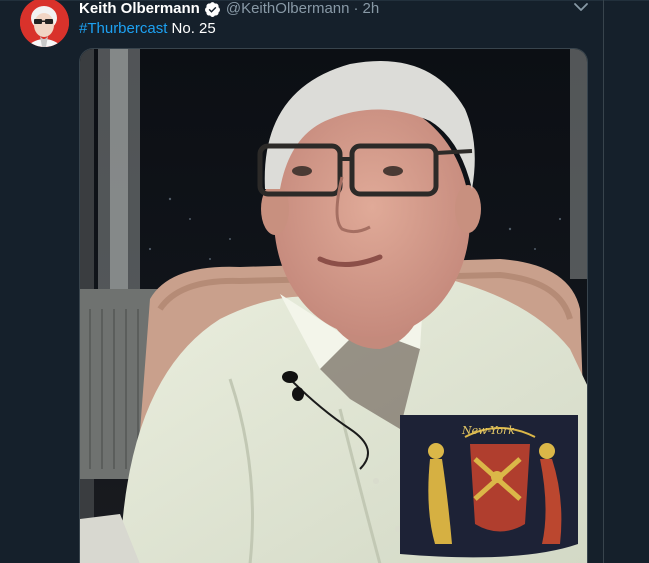  Describe the element at coordinates (581, 7) in the screenshot. I see `chevron-down-icon` at that location.